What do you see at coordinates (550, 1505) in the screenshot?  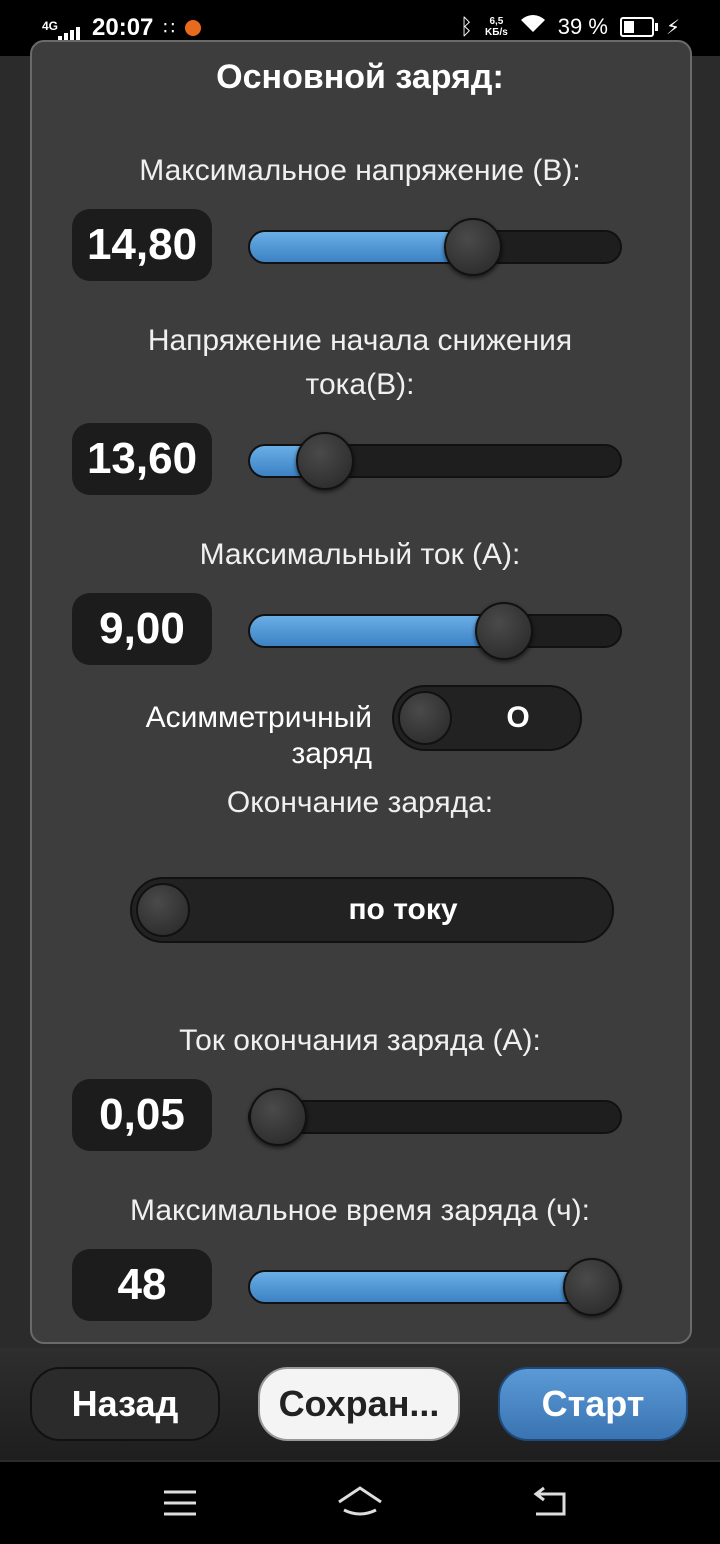 I see `back-nav-icon` at bounding box center [550, 1505].